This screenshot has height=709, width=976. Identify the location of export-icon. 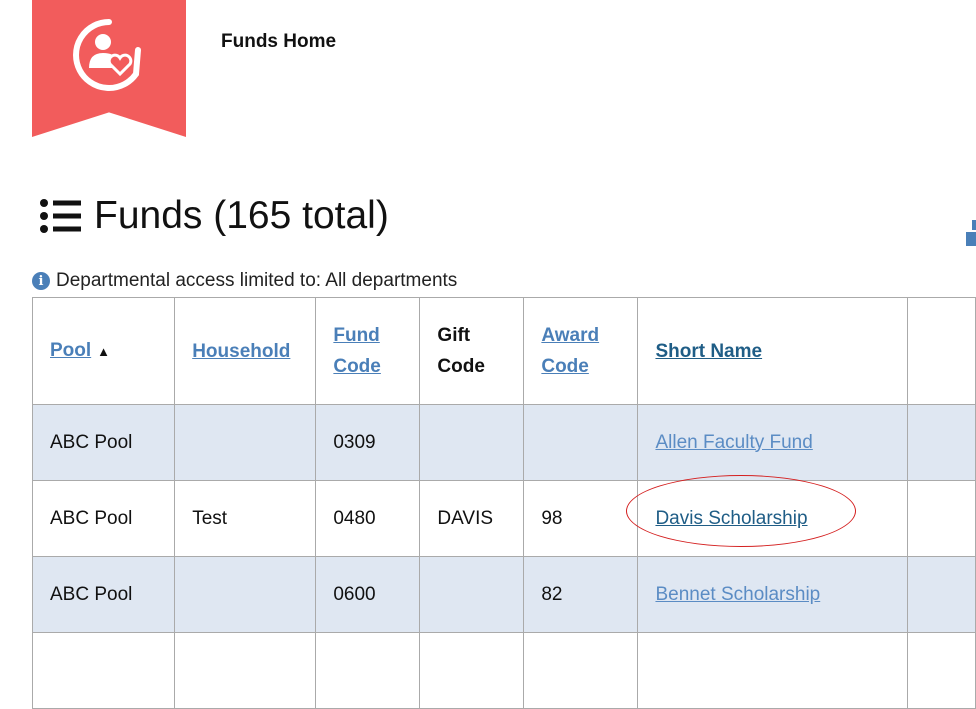
(970, 232).